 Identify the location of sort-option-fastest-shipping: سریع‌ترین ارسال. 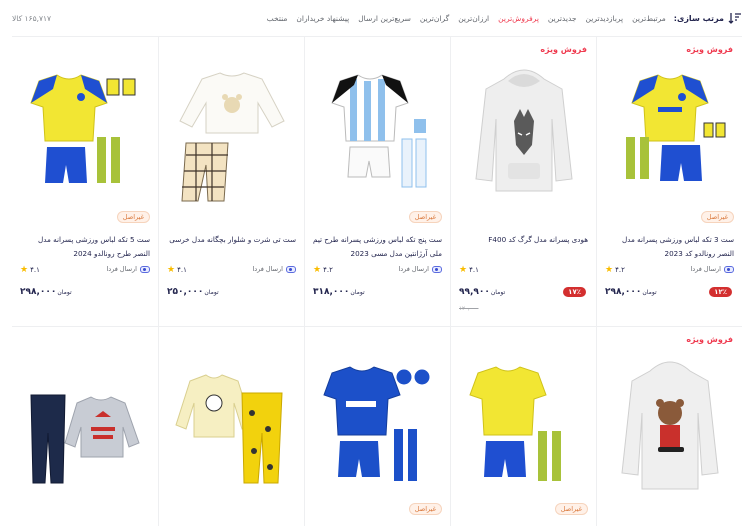
(384, 18).